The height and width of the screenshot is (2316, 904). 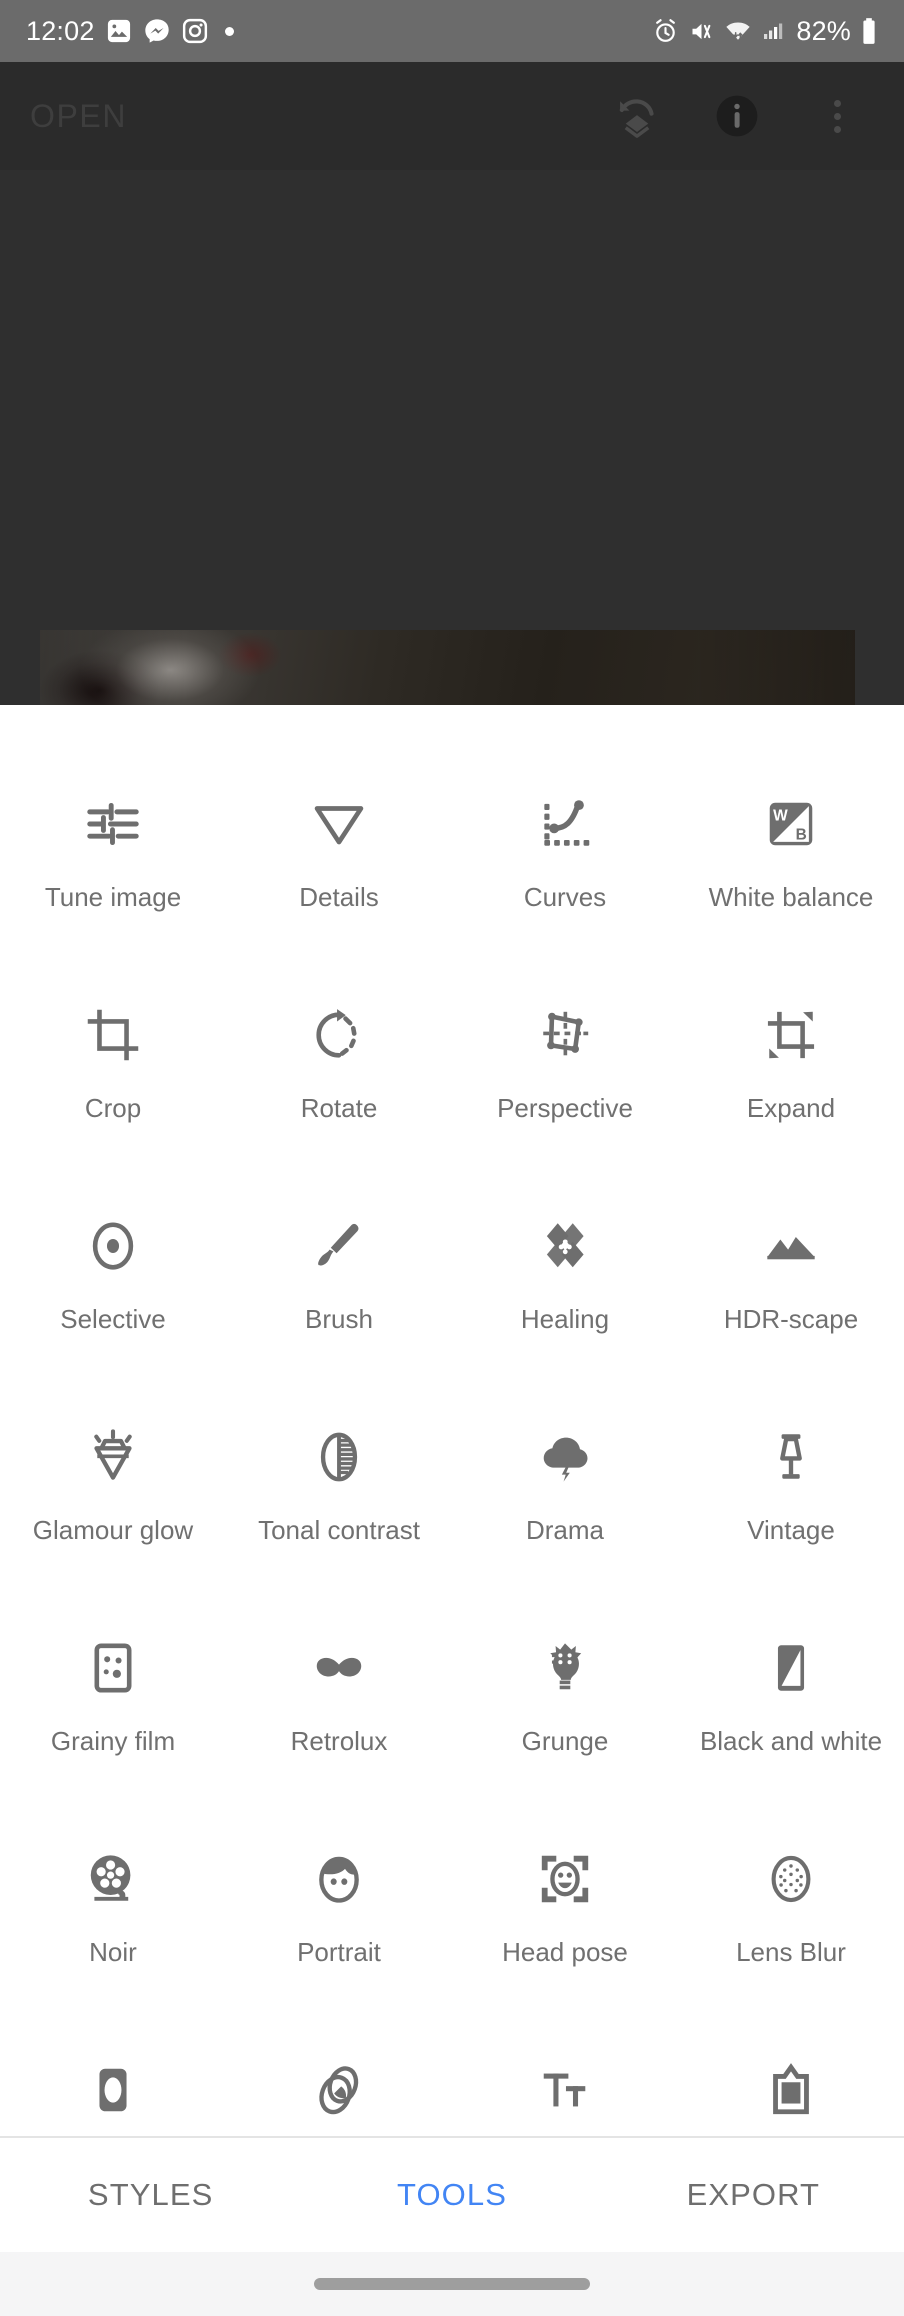 I want to click on tool-label: Noir, so click(x=113, y=1952).